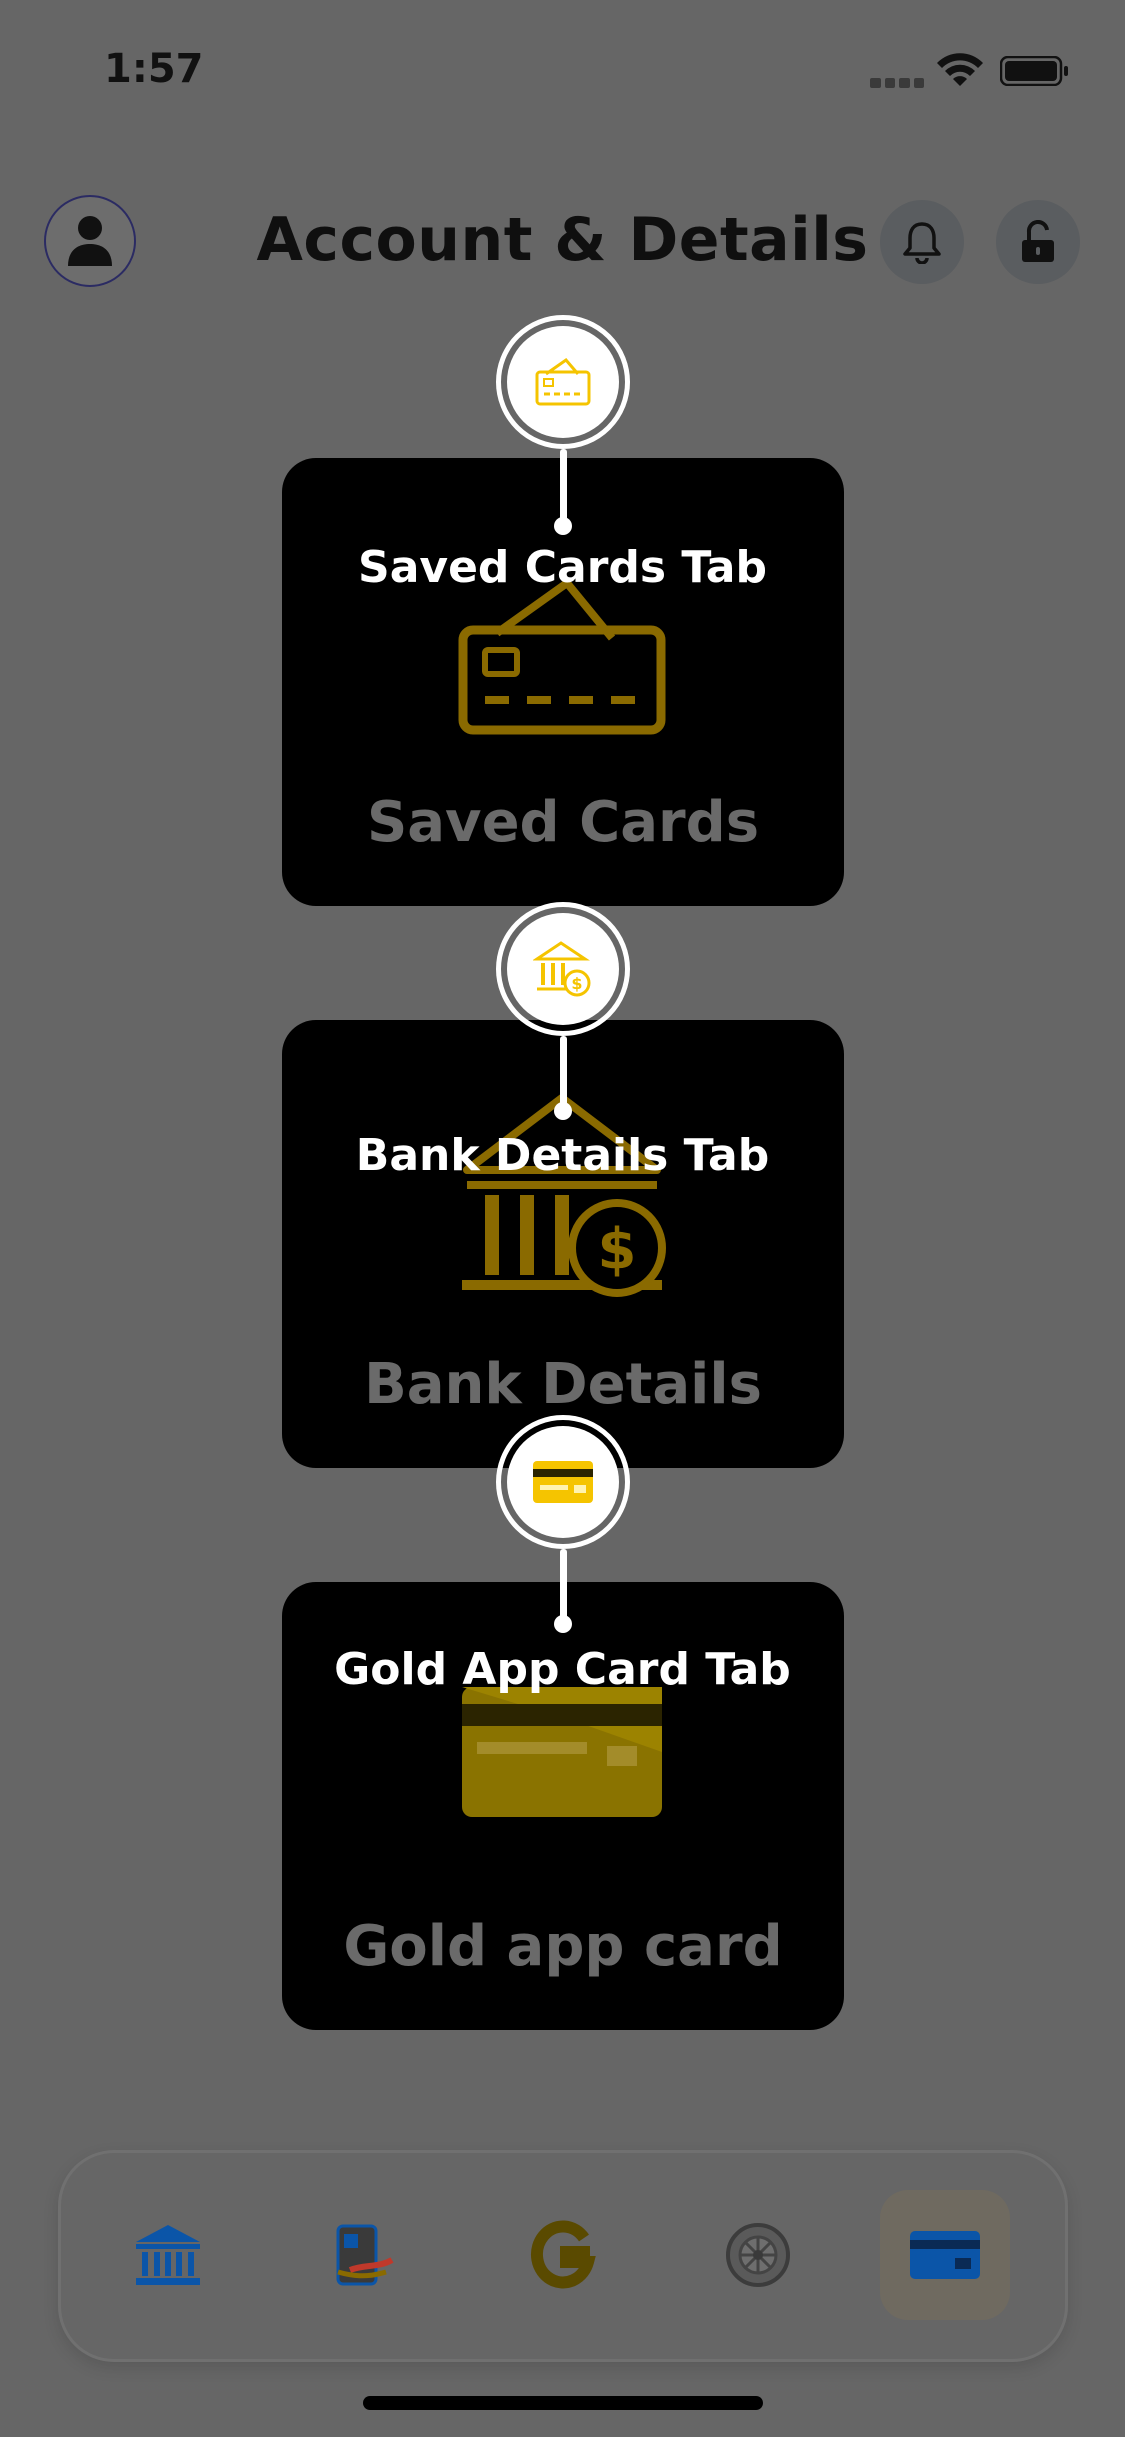 The width and height of the screenshot is (1125, 2437). I want to click on payment-phone-icon, so click(365, 2255).